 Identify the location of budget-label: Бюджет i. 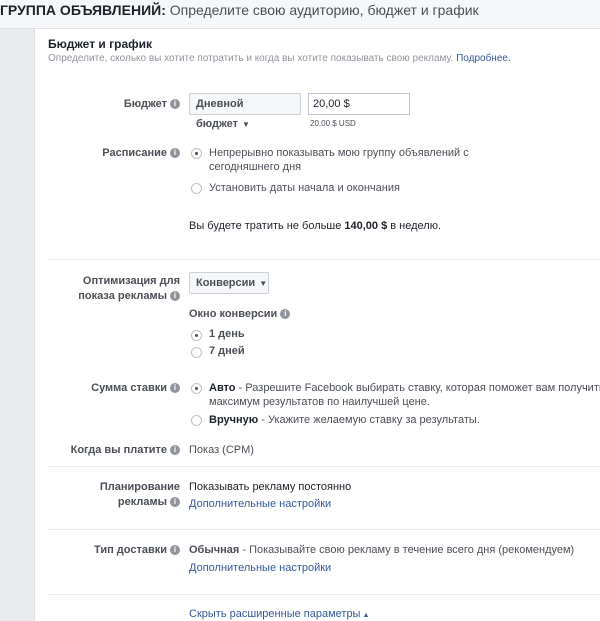
(152, 104).